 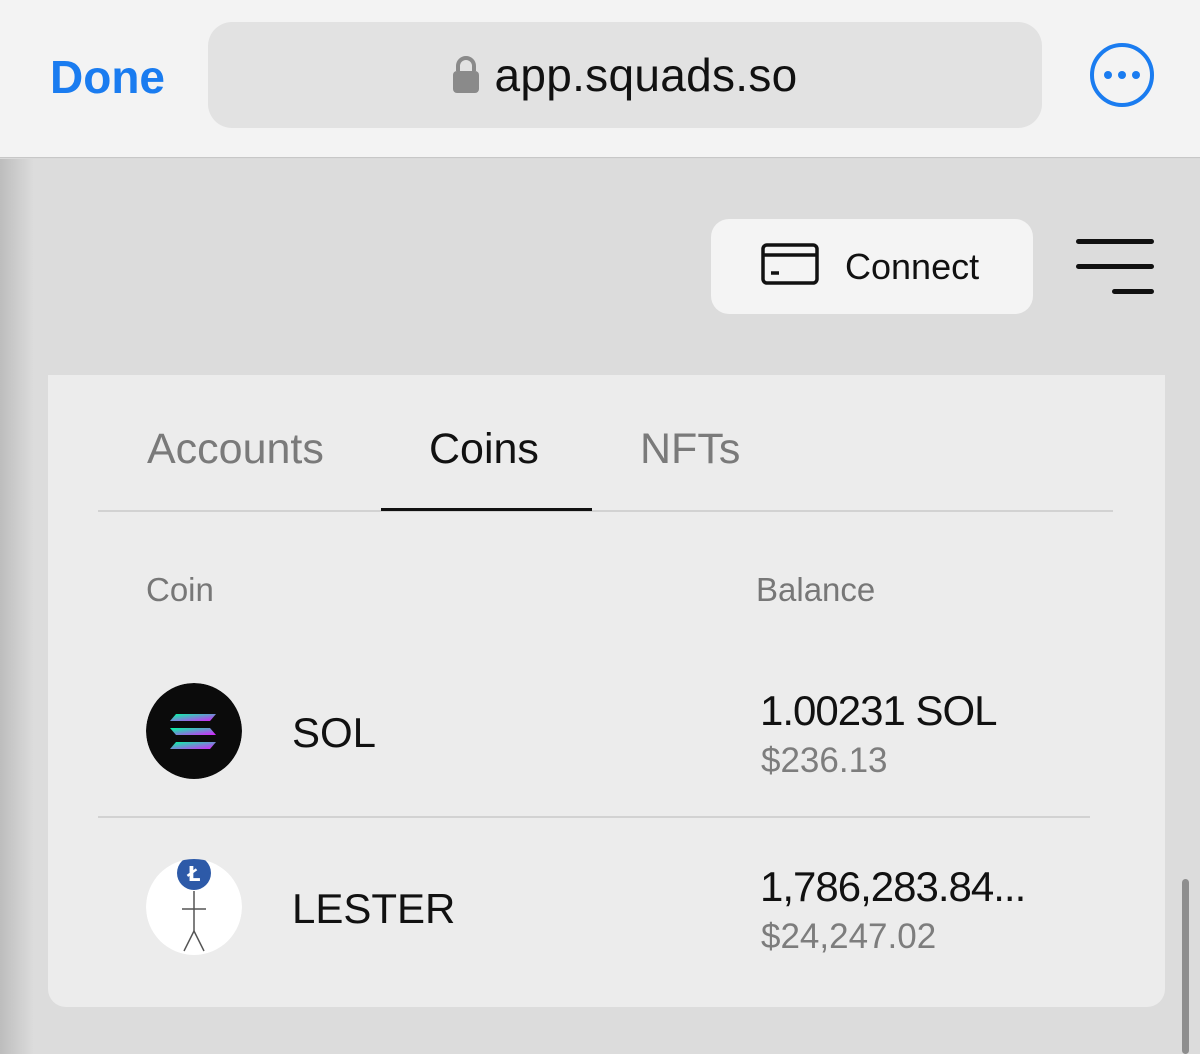 I want to click on done-button: Done, so click(x=107, y=77).